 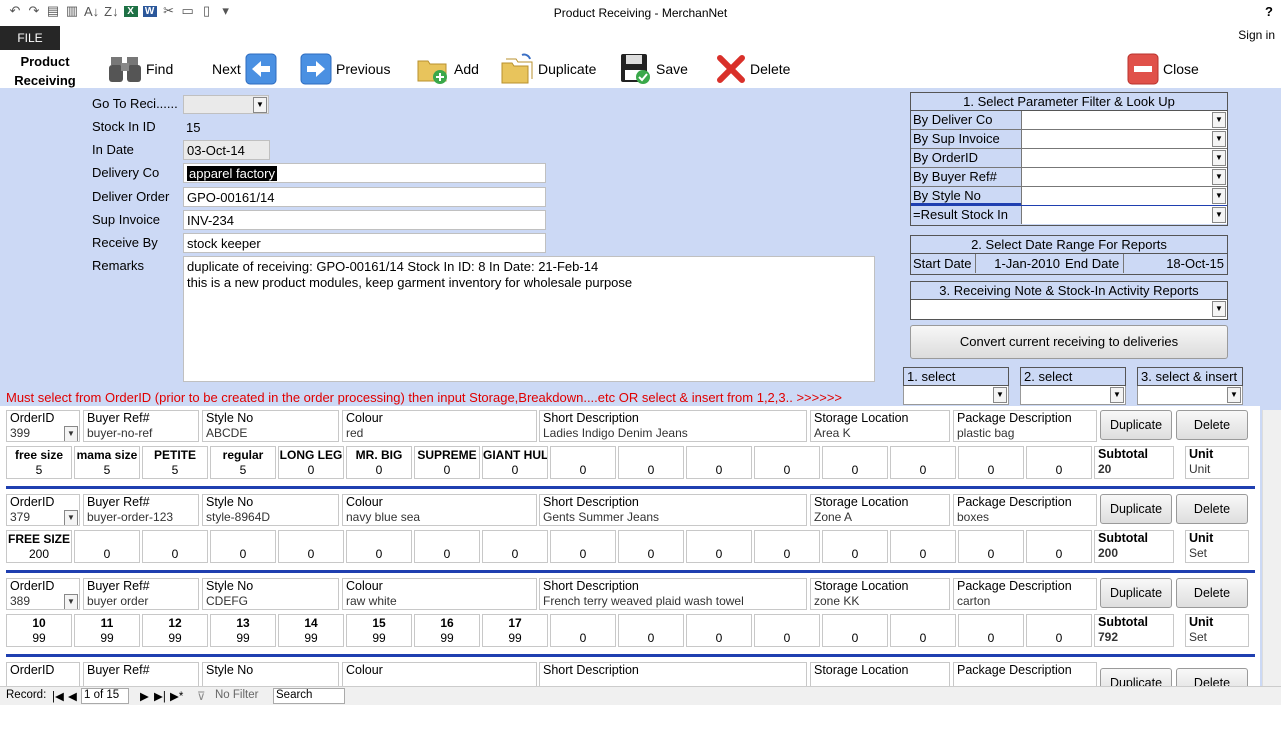 What do you see at coordinates (1256, 35) in the screenshot?
I see `sign-in-link: Sign in` at bounding box center [1256, 35].